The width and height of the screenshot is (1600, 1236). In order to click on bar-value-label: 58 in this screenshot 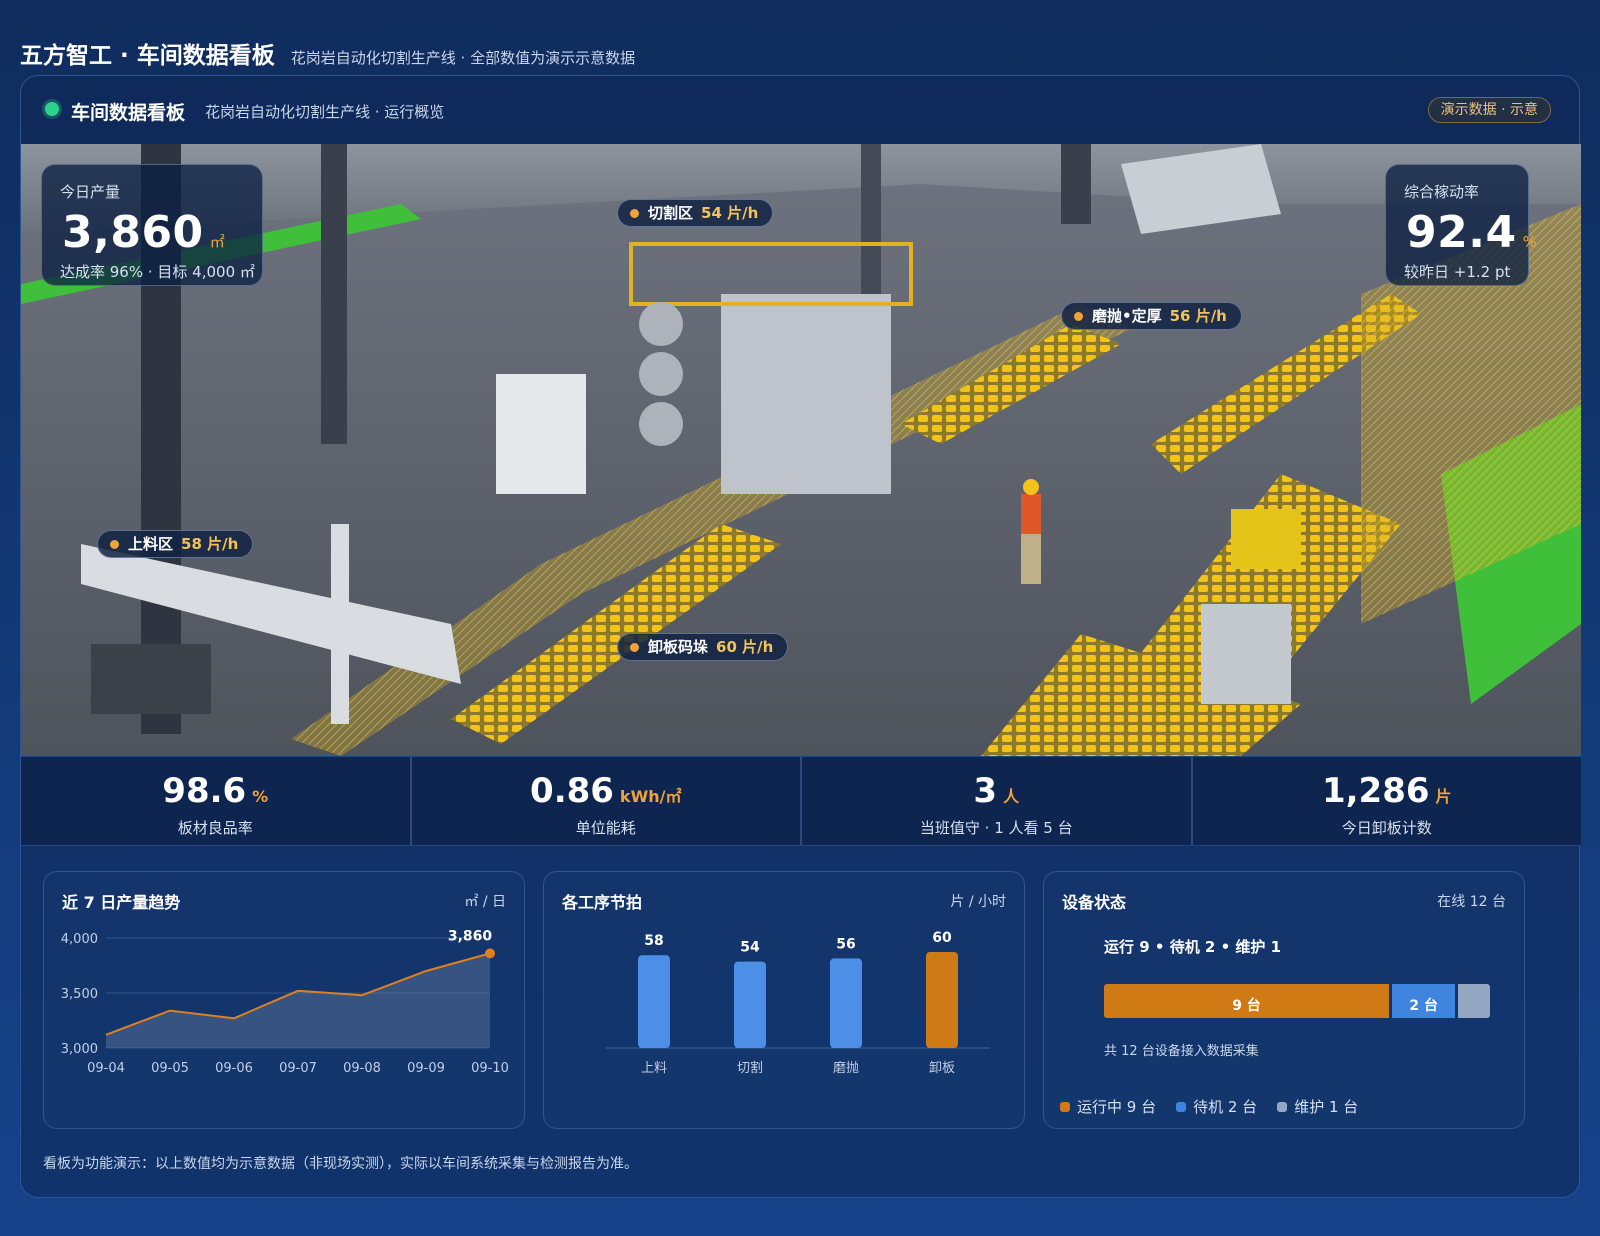, I will do `click(653, 941)`.